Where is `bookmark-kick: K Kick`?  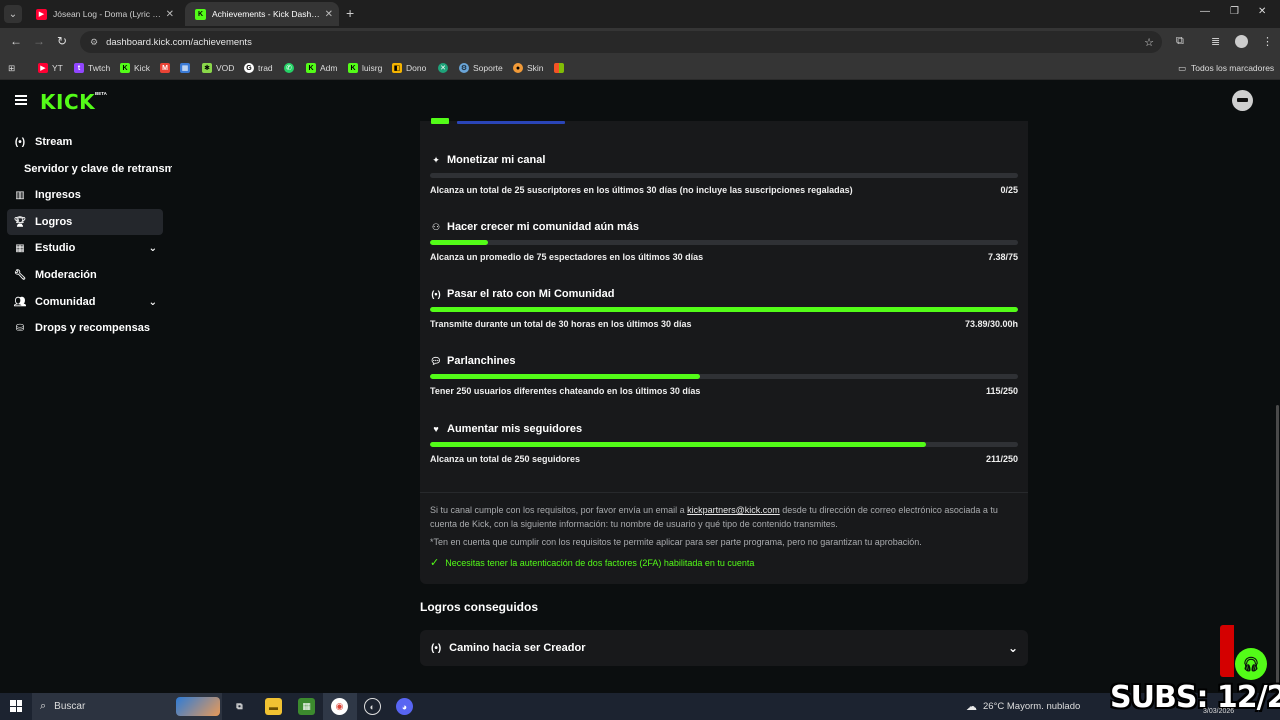
bookmark-kick: K Kick is located at coordinates (135, 68).